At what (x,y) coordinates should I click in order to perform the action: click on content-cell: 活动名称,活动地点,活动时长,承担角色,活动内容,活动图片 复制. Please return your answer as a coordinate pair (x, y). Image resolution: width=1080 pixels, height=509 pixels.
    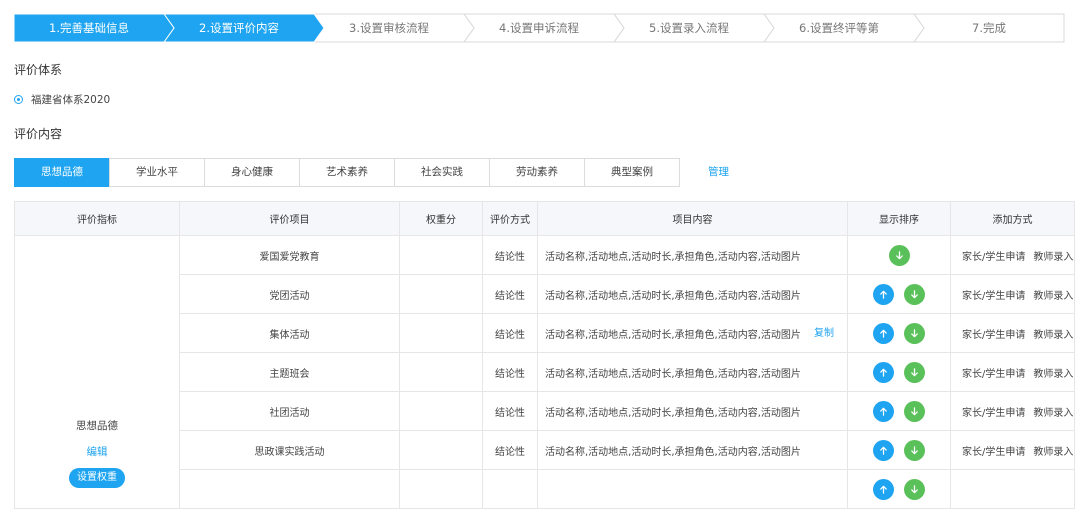
    Looking at the image, I should click on (692, 333).